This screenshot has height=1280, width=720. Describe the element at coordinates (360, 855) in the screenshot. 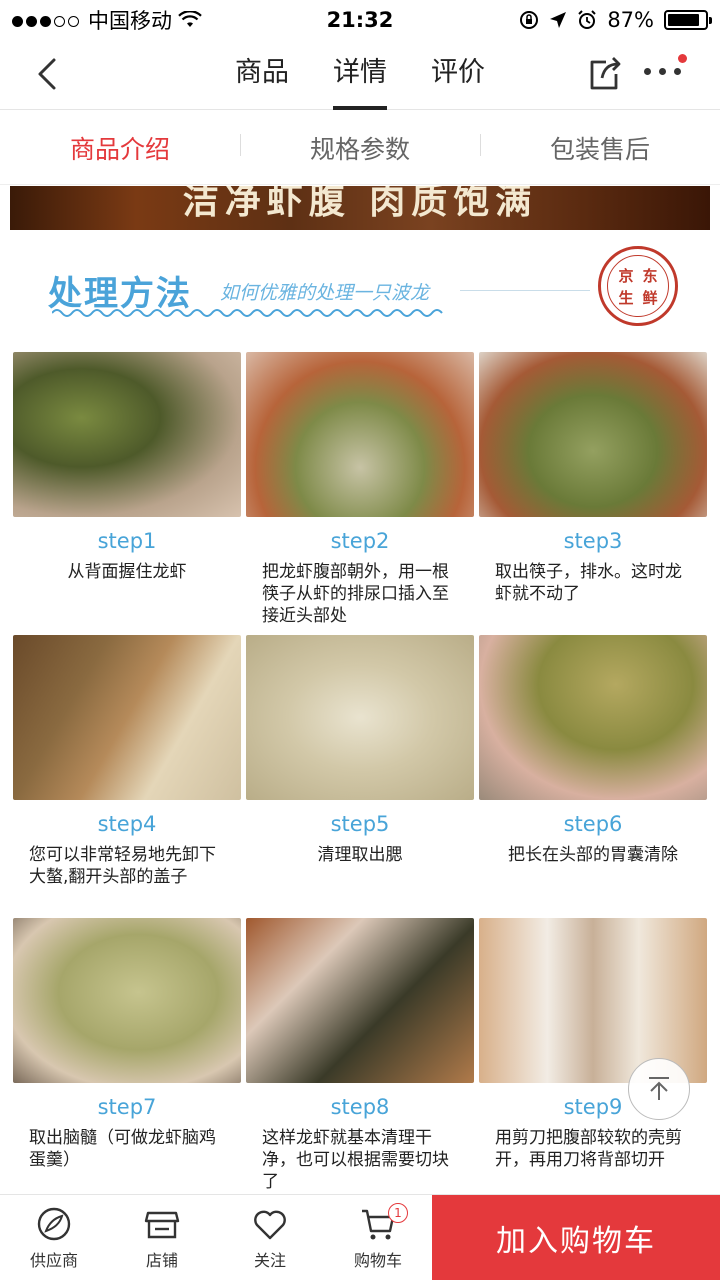

I see `step-desc: 清理取出腮` at that location.